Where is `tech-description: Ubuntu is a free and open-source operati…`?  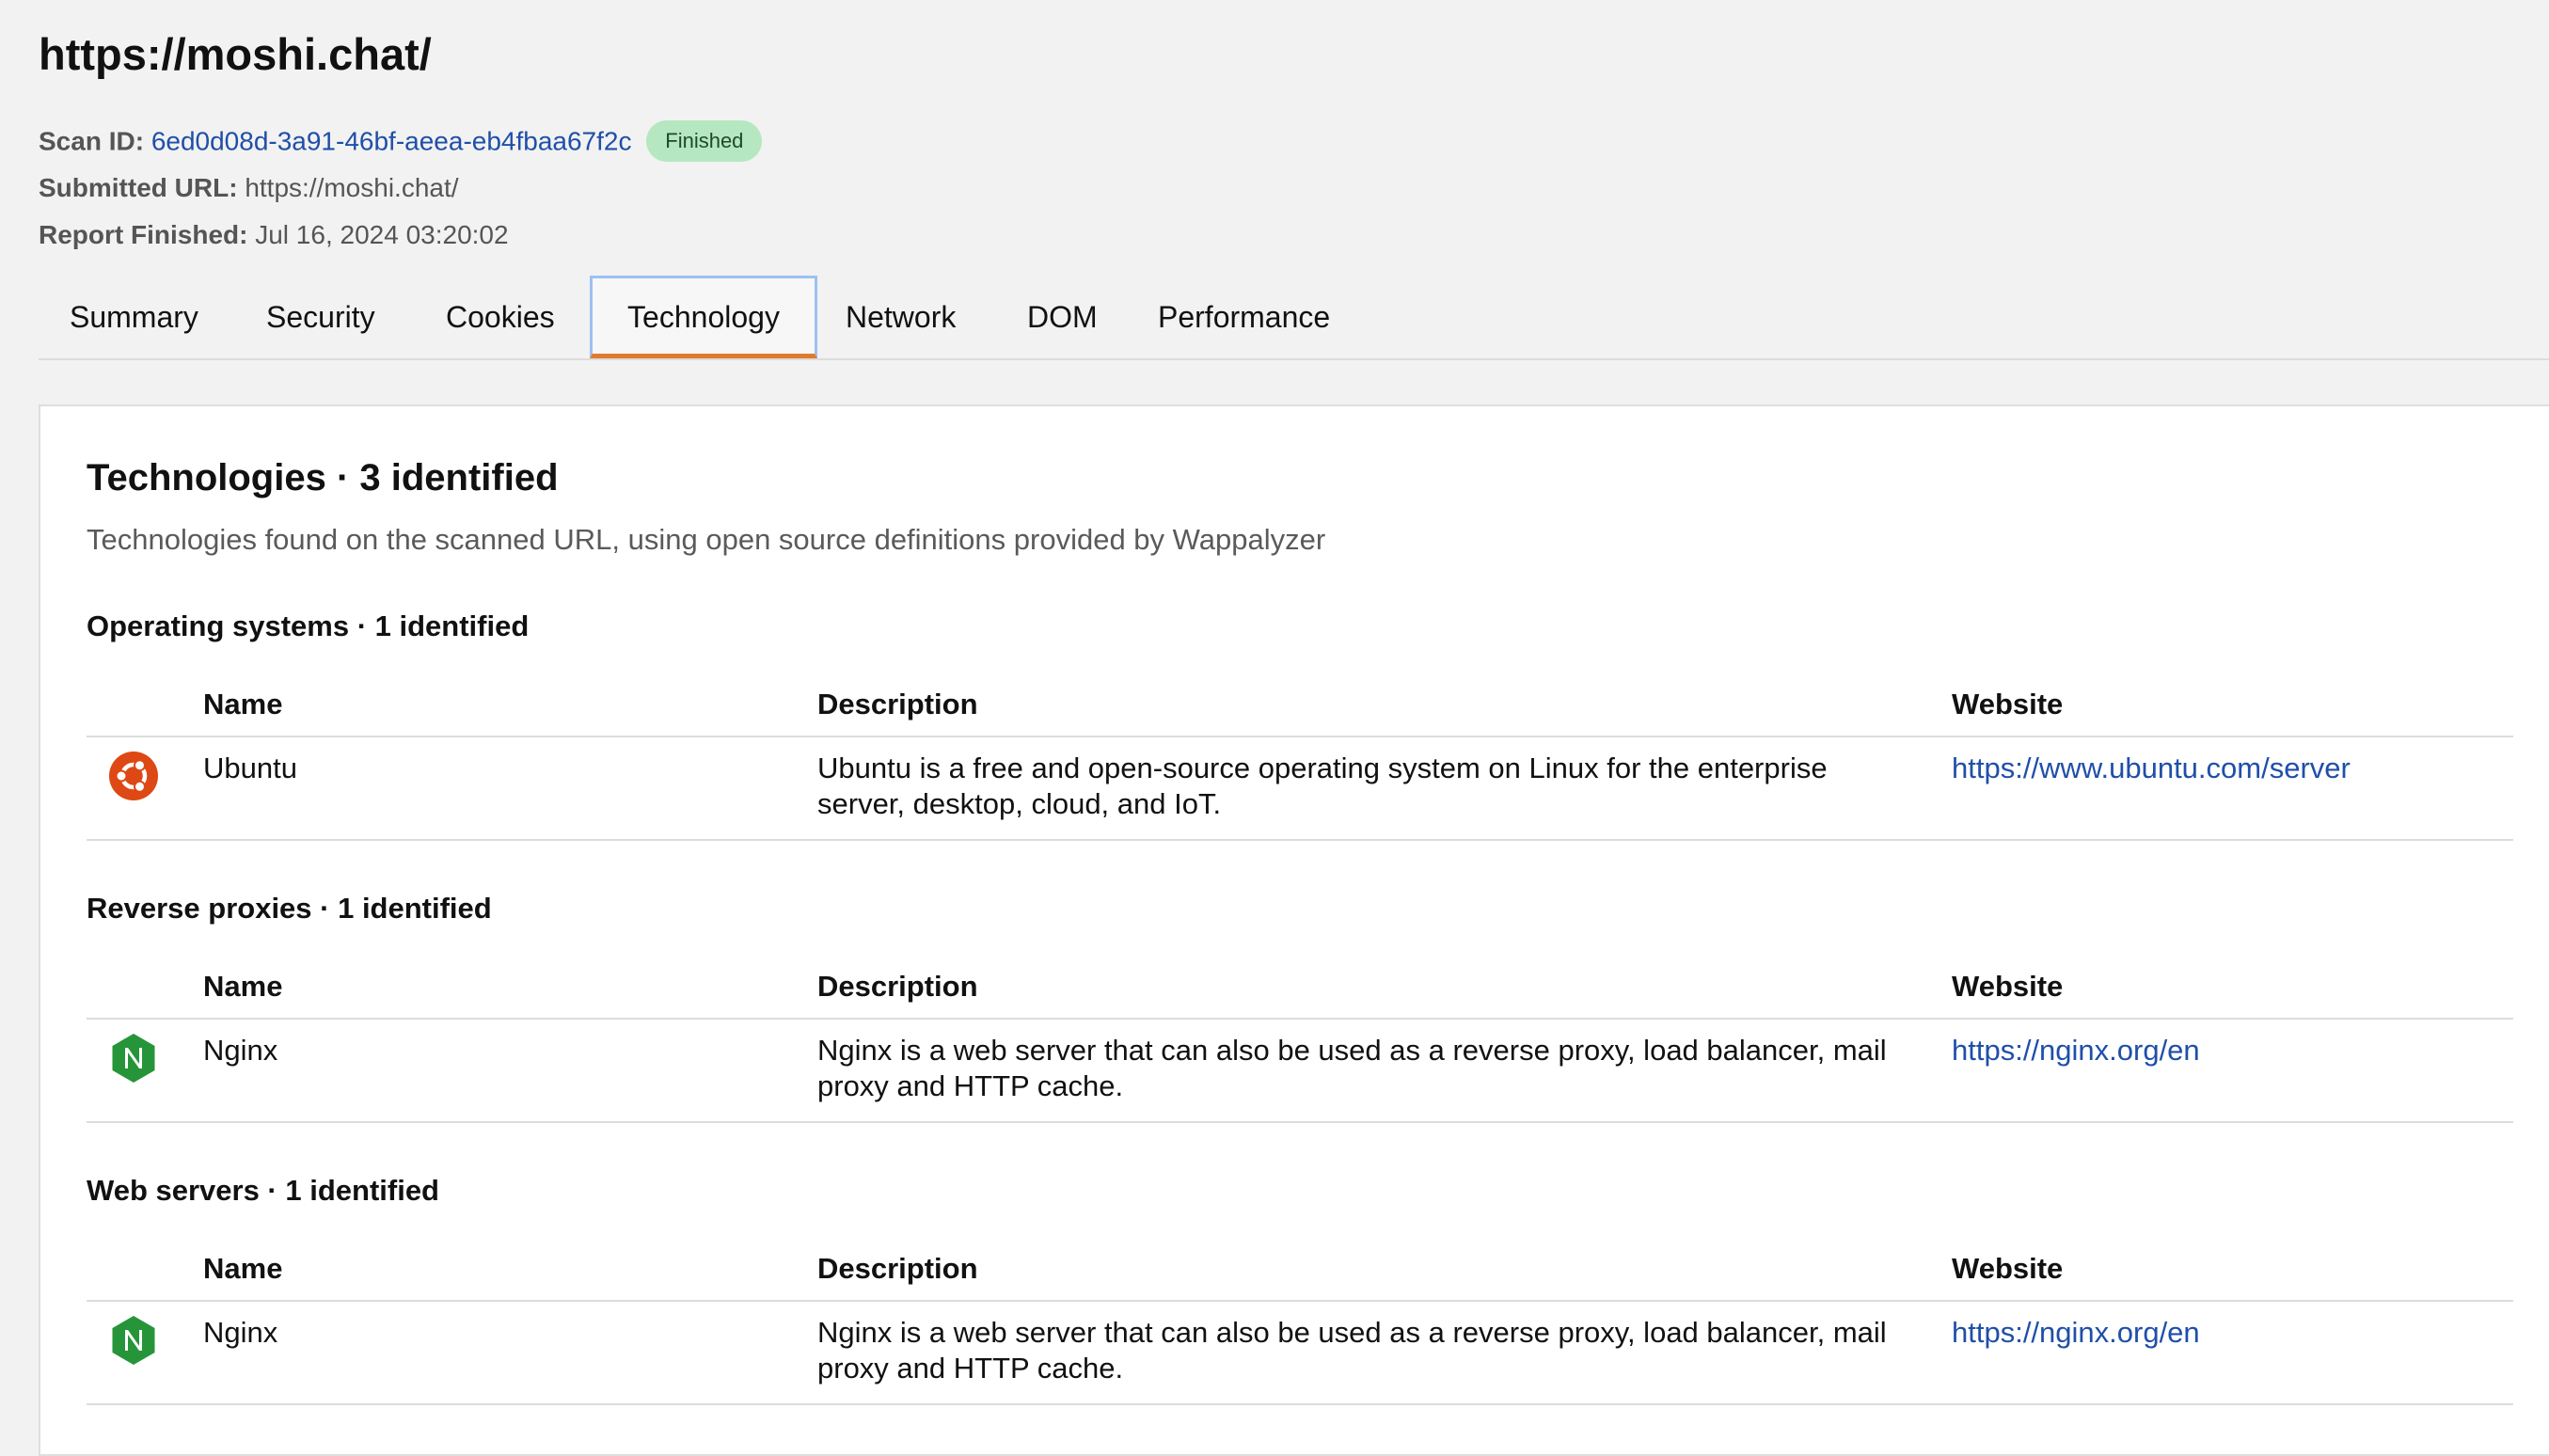 tech-description: Ubuntu is a free and open-source operati… is located at coordinates (1322, 786).